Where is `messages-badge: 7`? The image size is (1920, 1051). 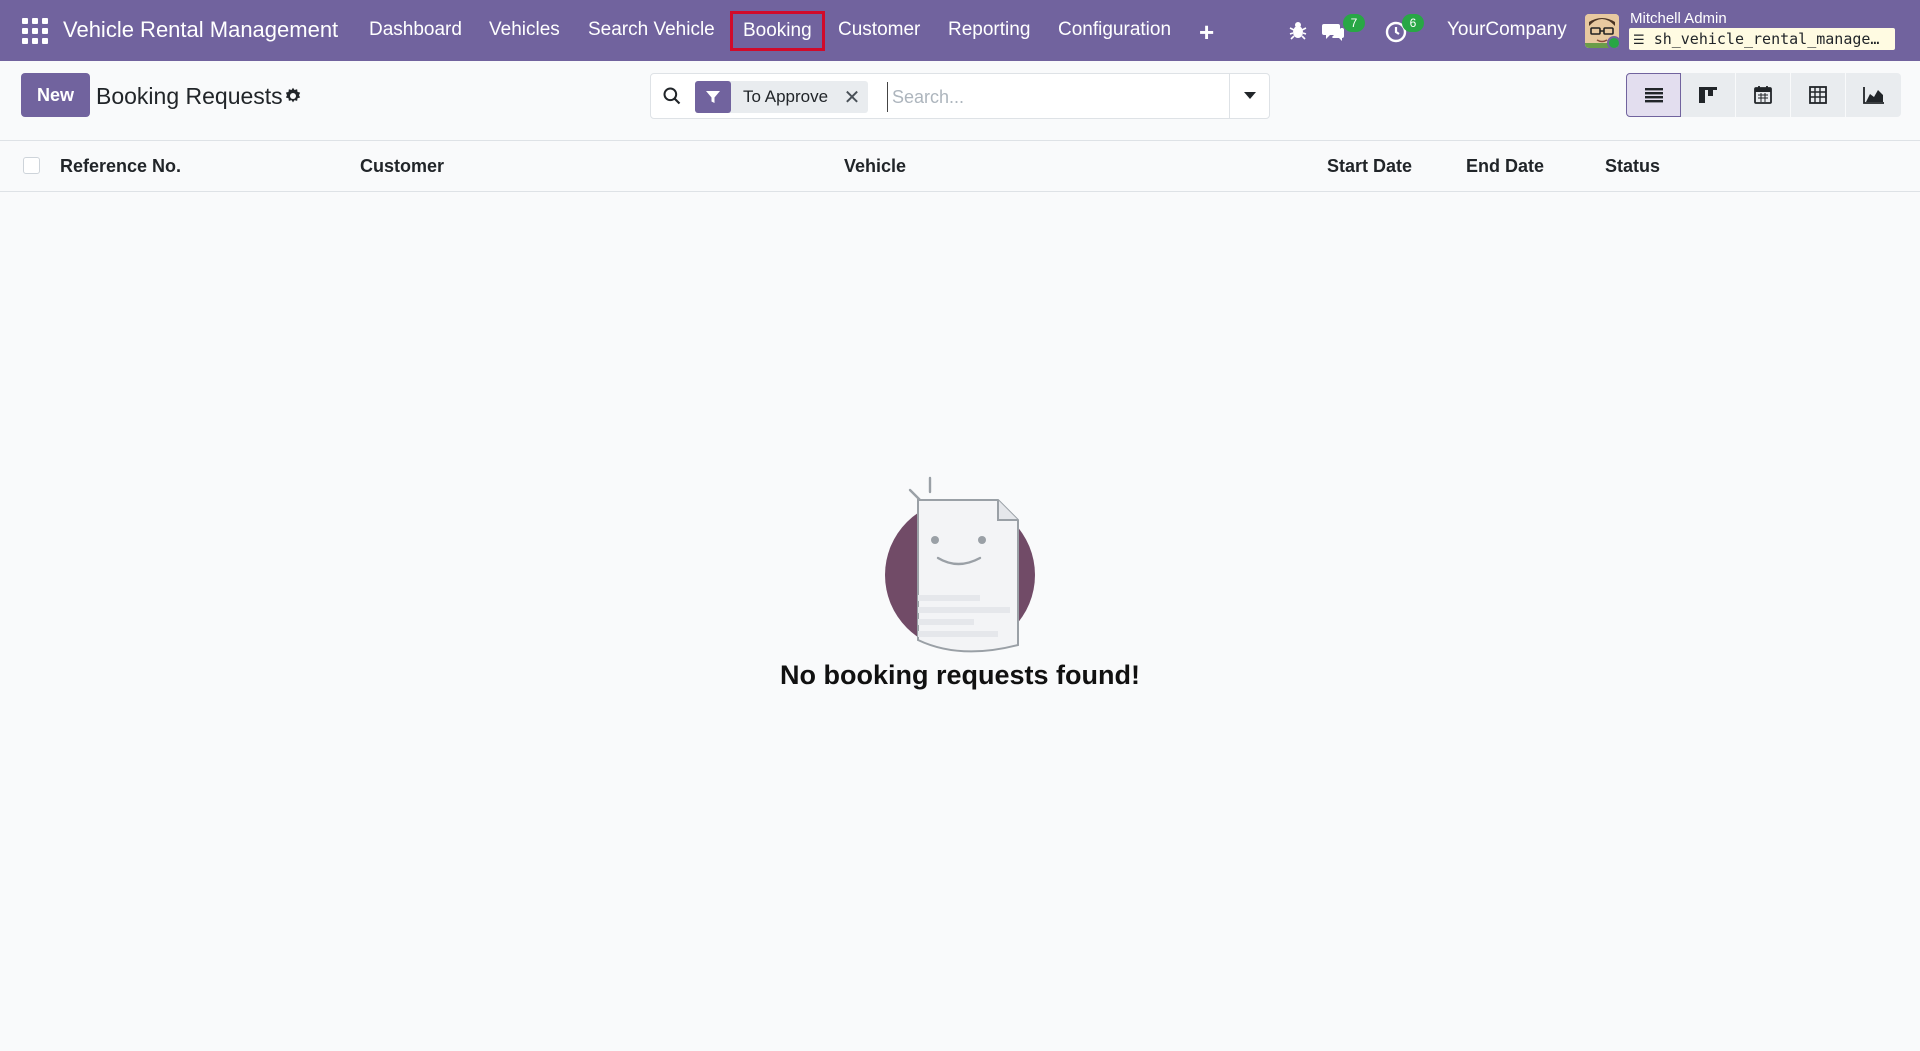 messages-badge: 7 is located at coordinates (1354, 23).